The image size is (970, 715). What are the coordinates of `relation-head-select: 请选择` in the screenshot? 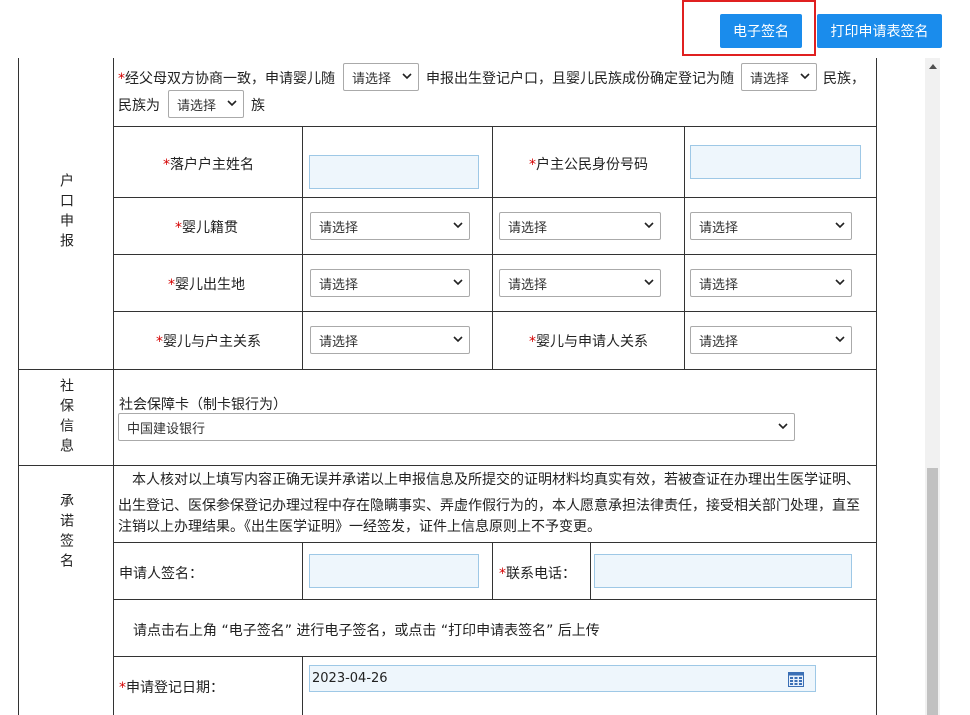 It's located at (390, 340).